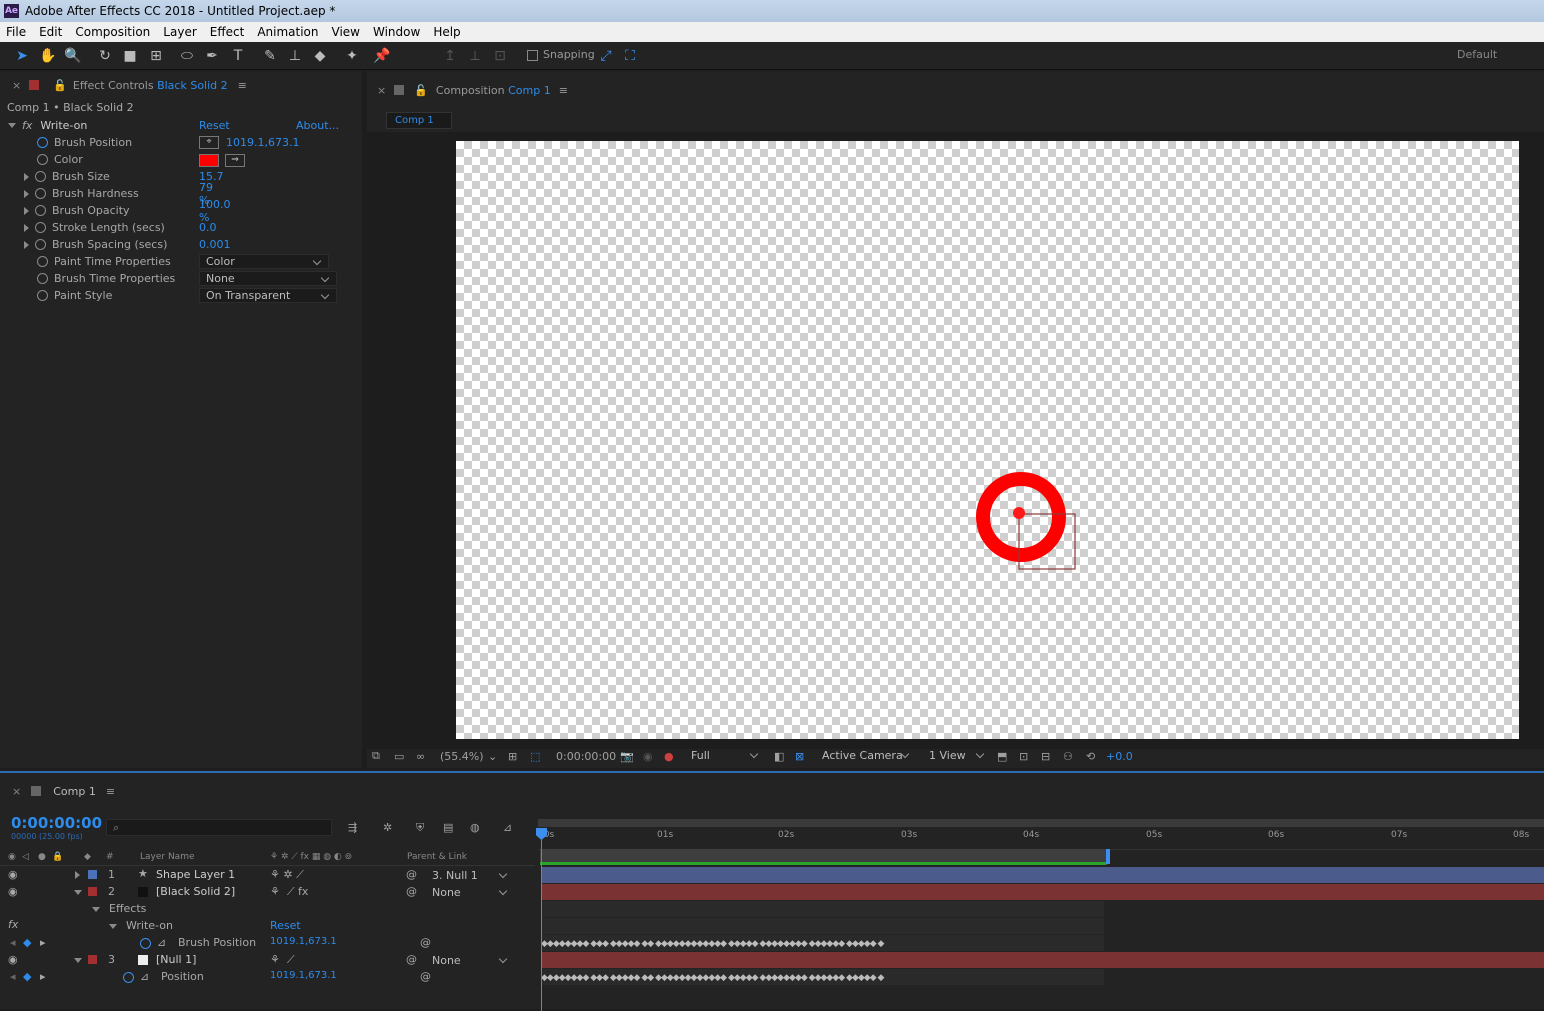 This screenshot has width=1544, height=1011. Describe the element at coordinates (376, 756) in the screenshot. I see `always-preview-icon: ⧉` at that location.